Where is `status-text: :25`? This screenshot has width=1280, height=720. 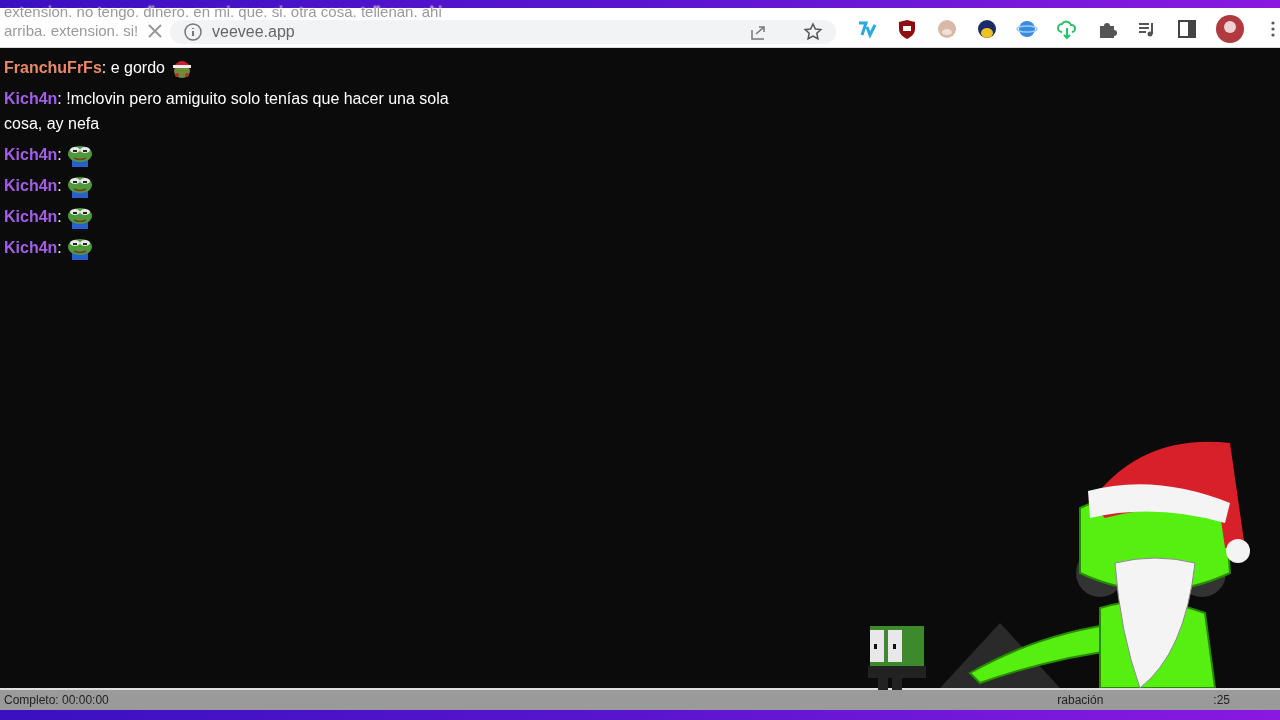
status-text: :25 is located at coordinates (1221, 700).